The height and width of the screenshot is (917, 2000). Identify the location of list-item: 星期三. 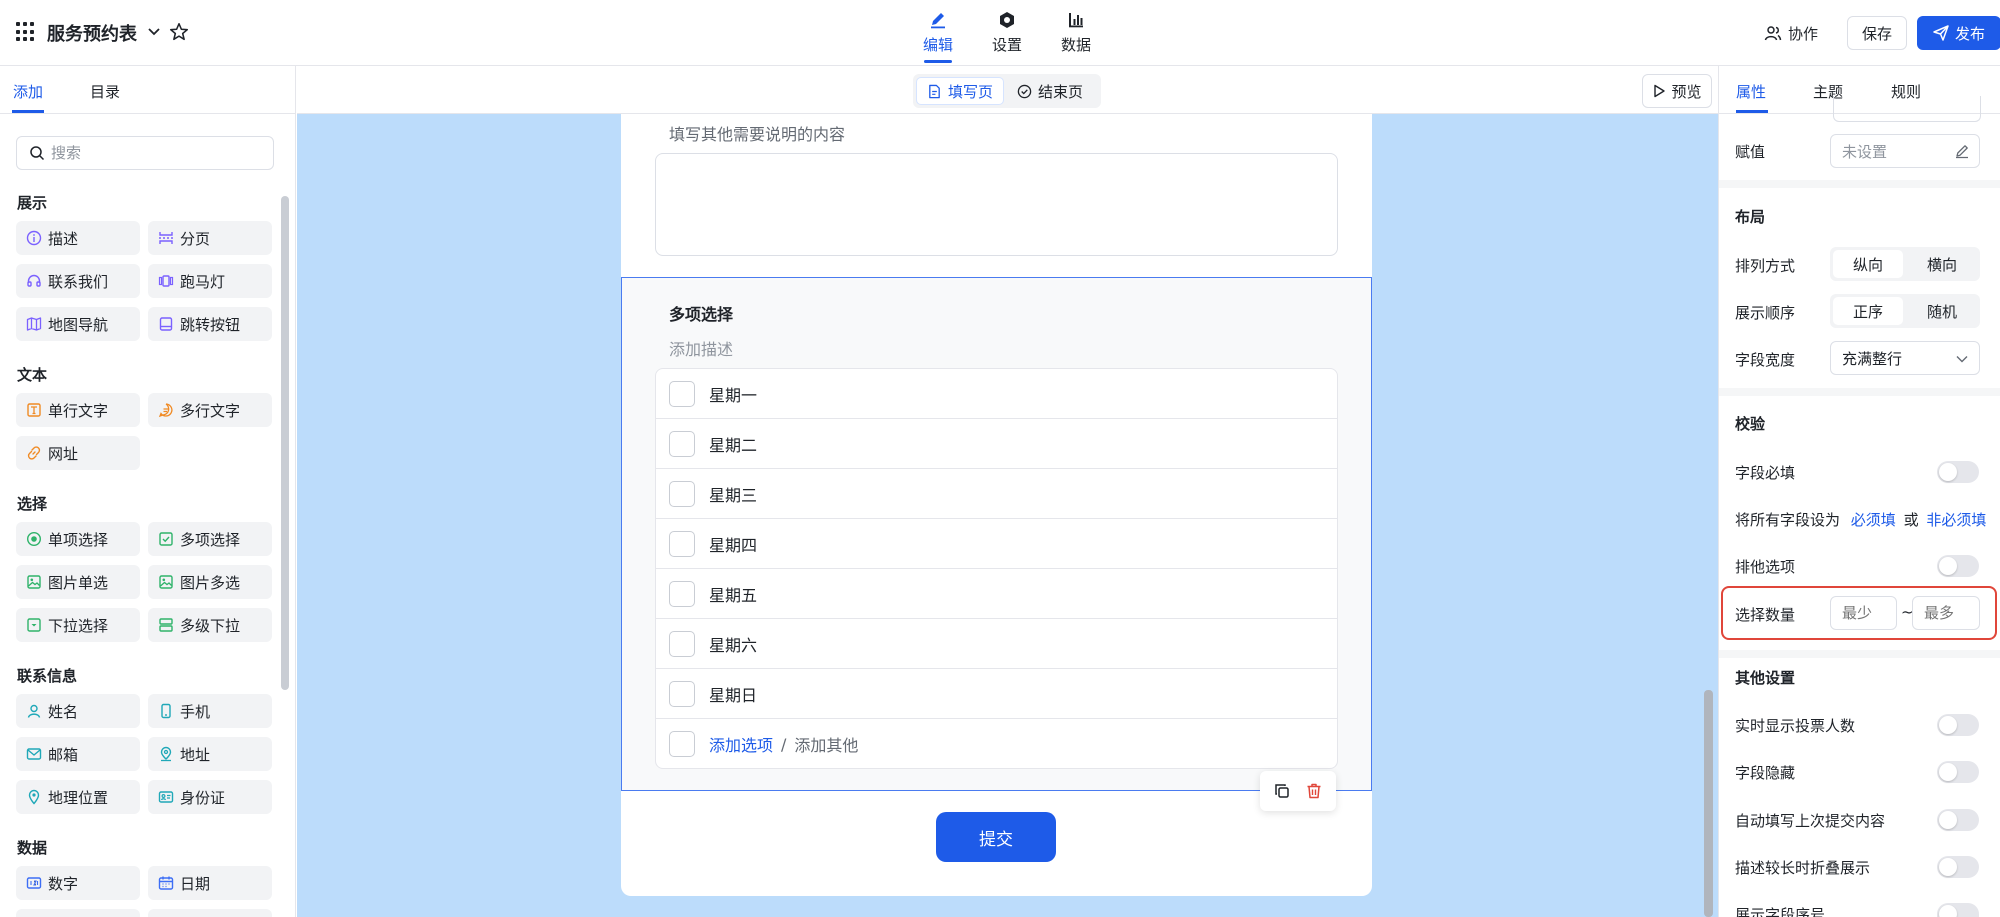
(996, 494).